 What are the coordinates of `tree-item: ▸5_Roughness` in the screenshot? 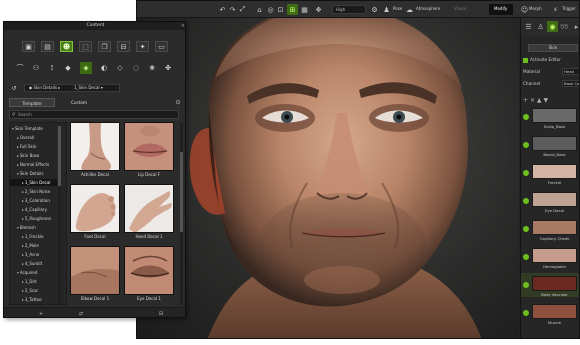 It's located at (30, 218).